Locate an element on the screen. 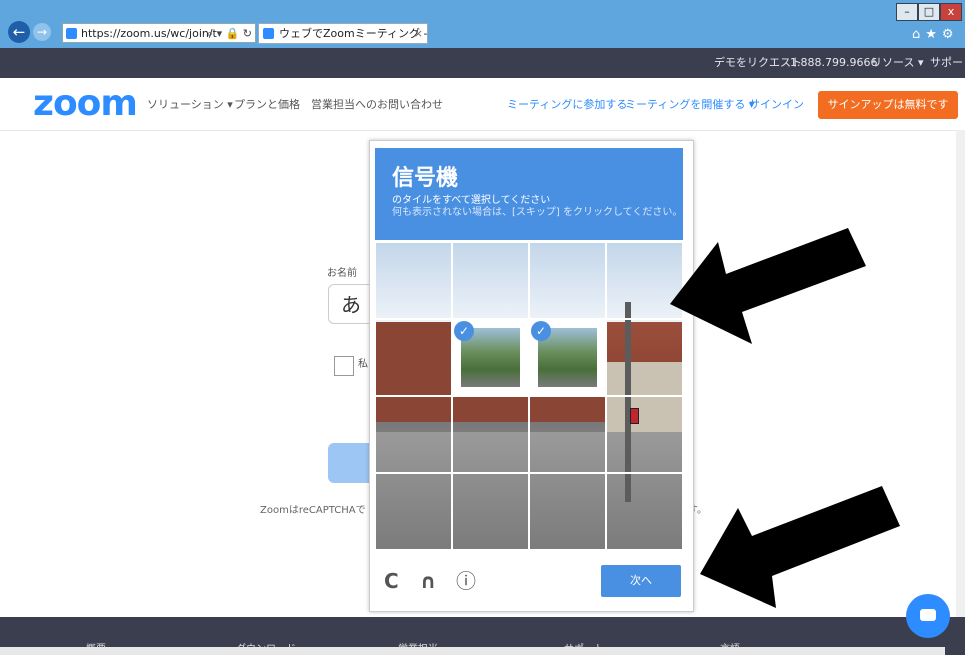  zoom-favicon-icon is located at coordinates (71, 33).